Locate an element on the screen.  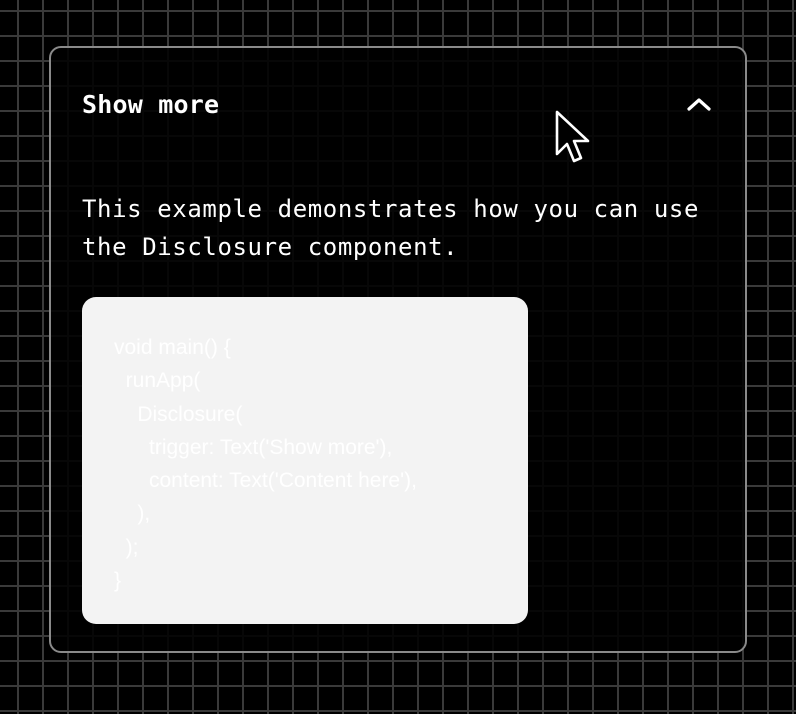
code-line: } is located at coordinates (118, 581).